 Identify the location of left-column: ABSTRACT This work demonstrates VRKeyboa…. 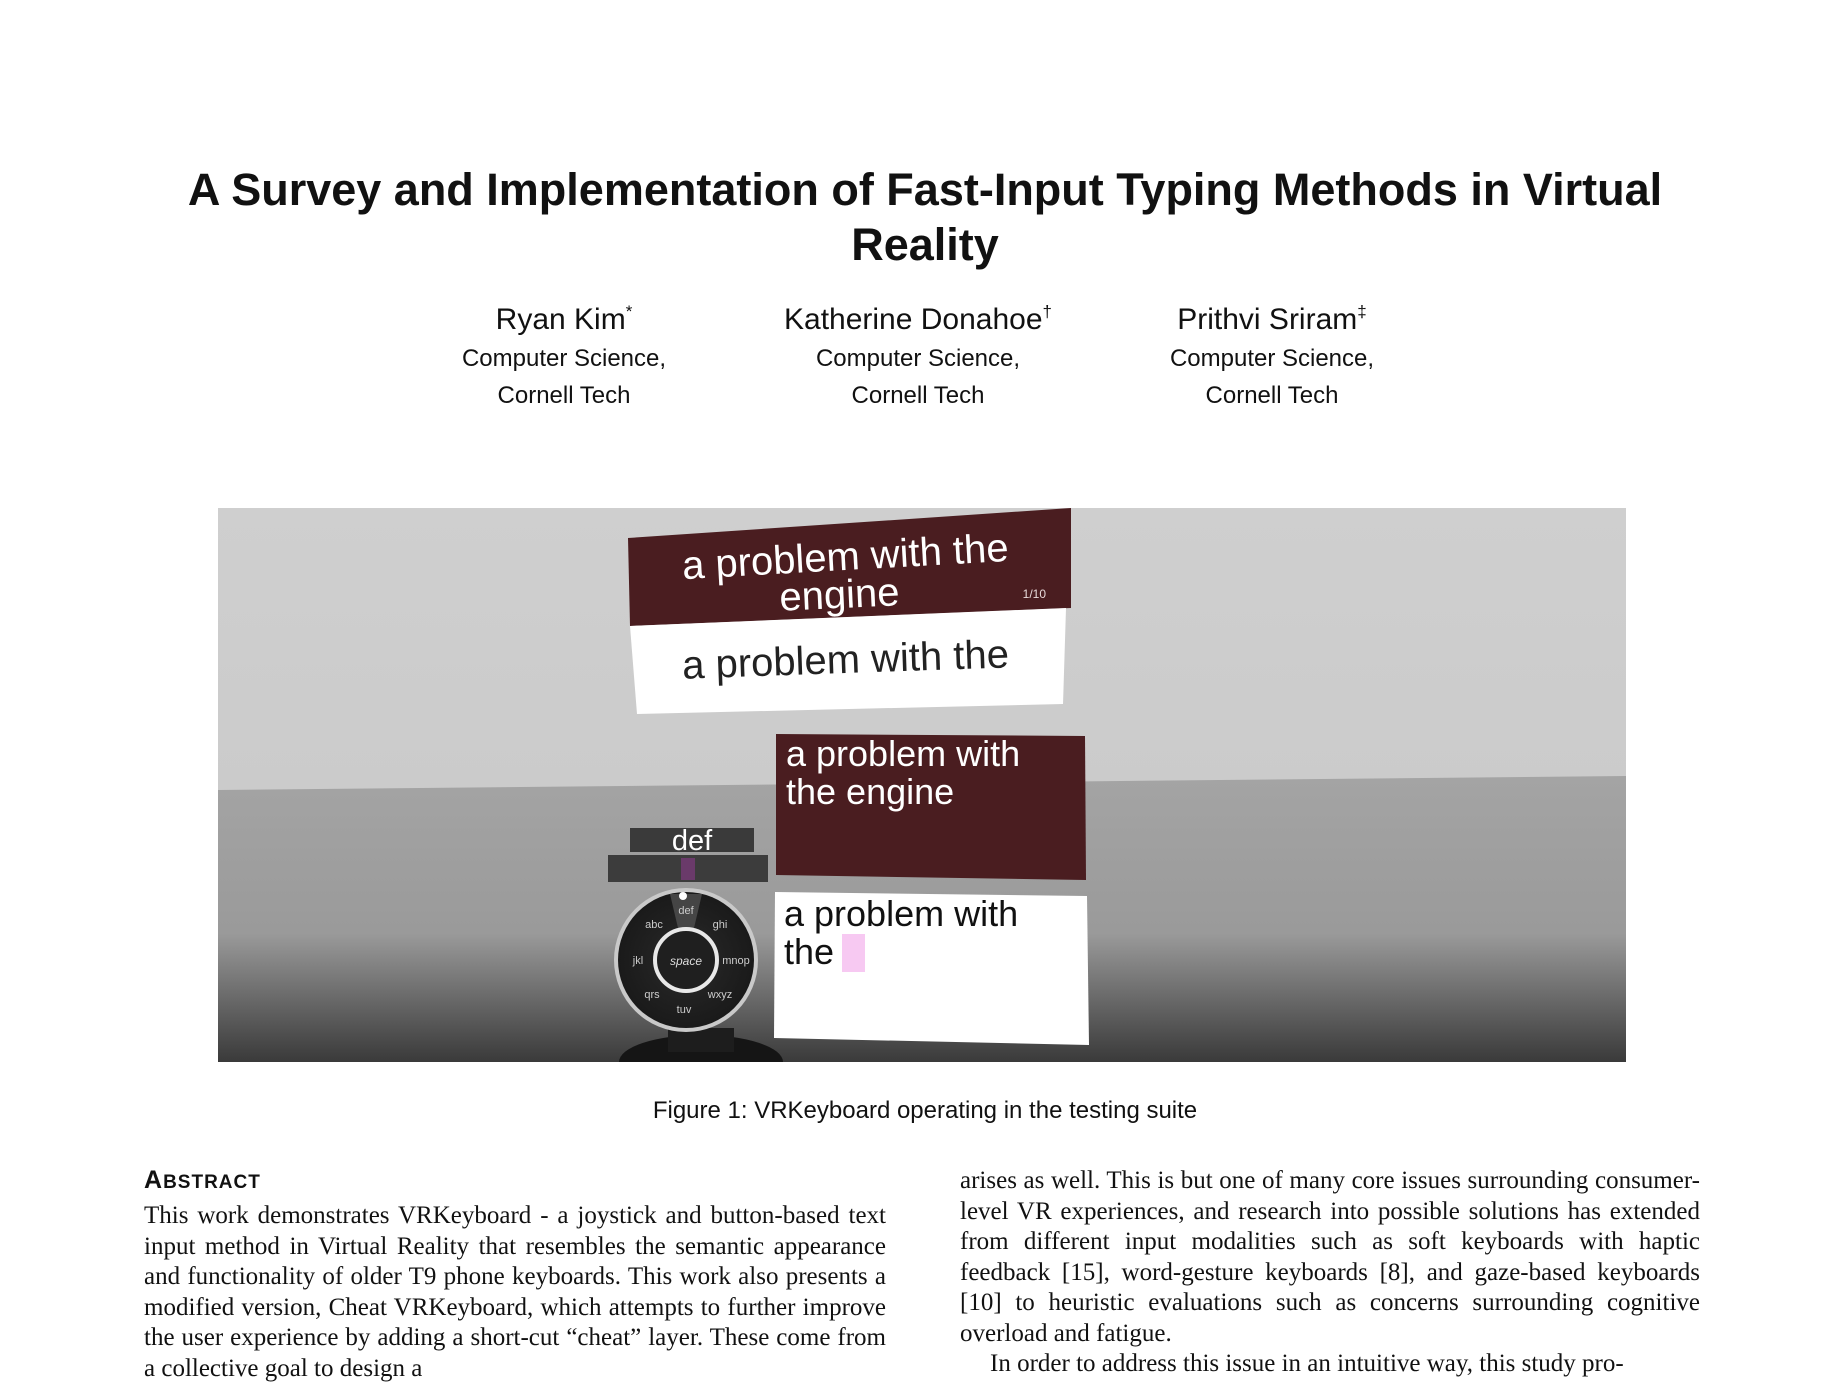
(515, 1275).